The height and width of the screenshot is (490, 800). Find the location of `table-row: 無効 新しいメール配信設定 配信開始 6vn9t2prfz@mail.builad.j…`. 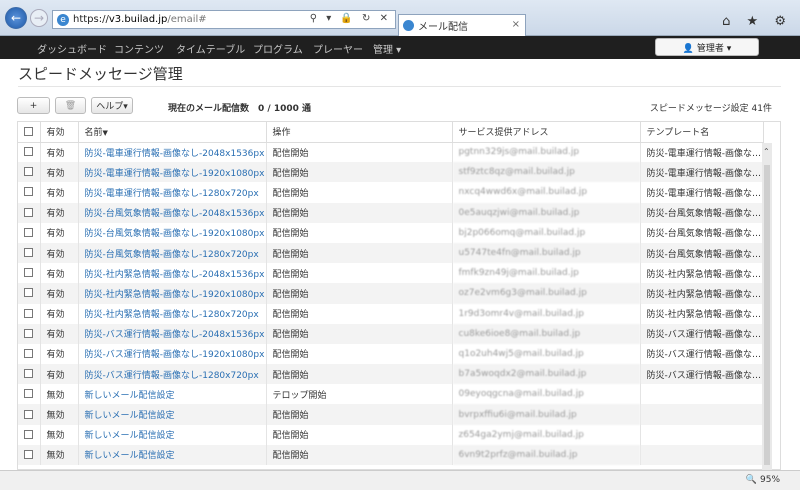

table-row: 無効 新しいメール配信設定 配信開始 6vn9t2prfz@mail.builad.j… is located at coordinates (391, 454).